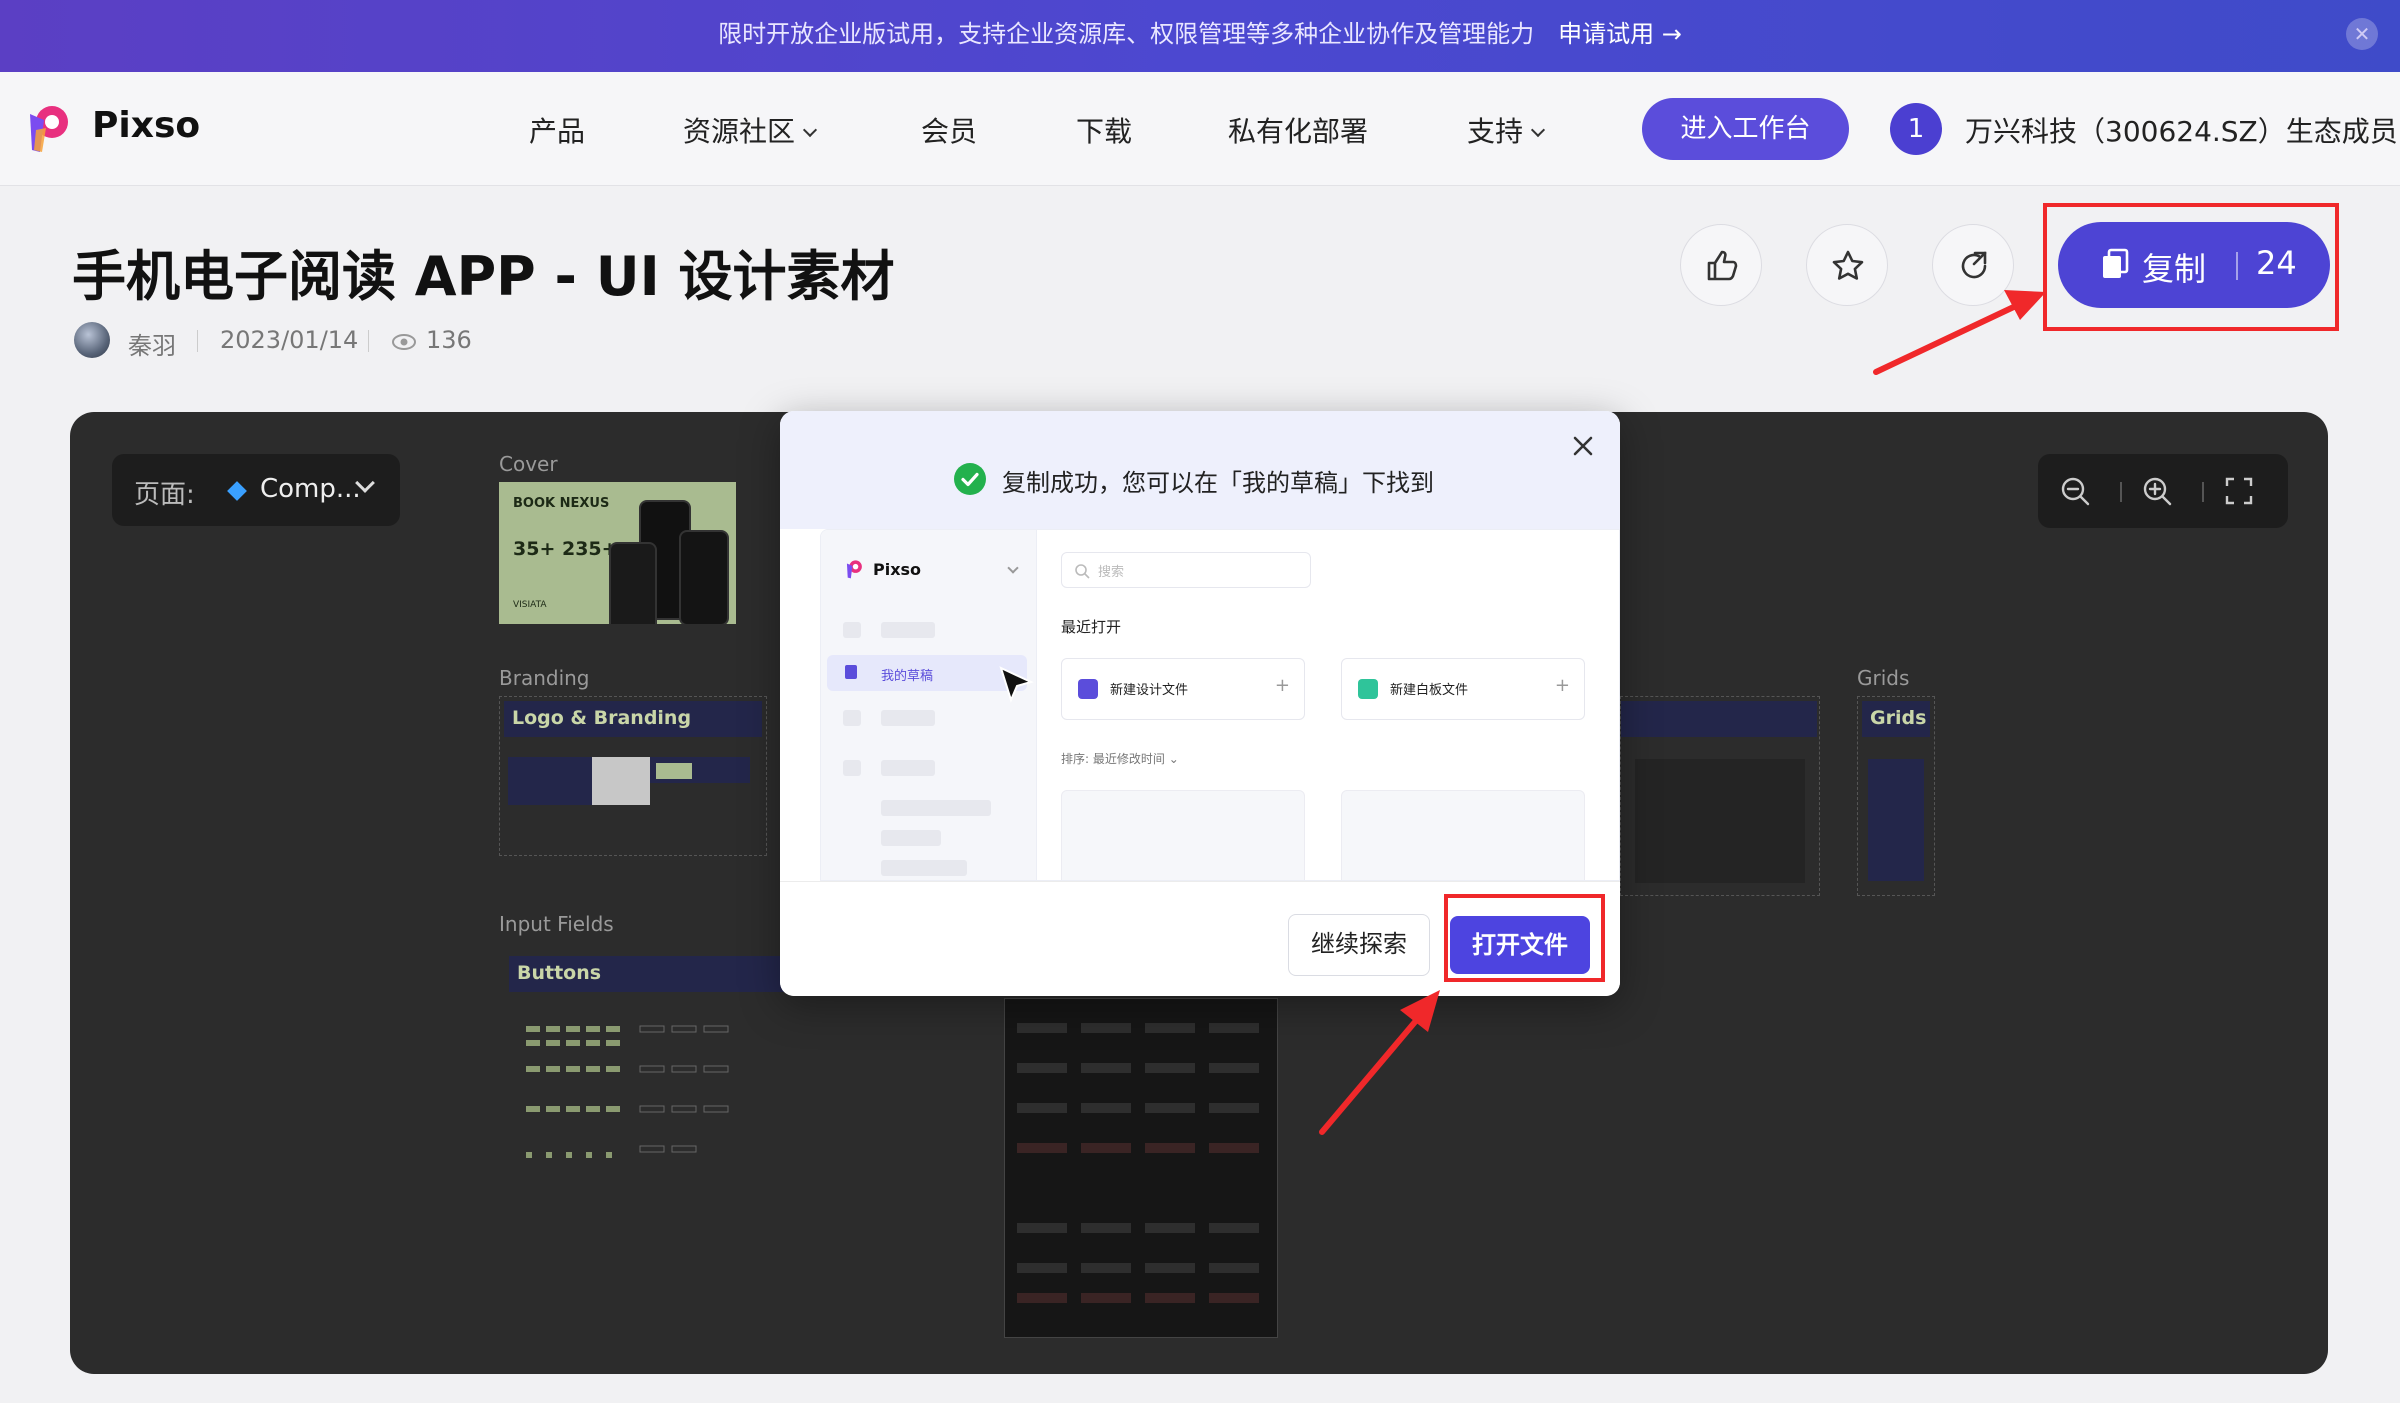  Describe the element at coordinates (2181, 130) in the screenshot. I see `partner-text: 万兴科技（300624.SZ）生态成员` at that location.